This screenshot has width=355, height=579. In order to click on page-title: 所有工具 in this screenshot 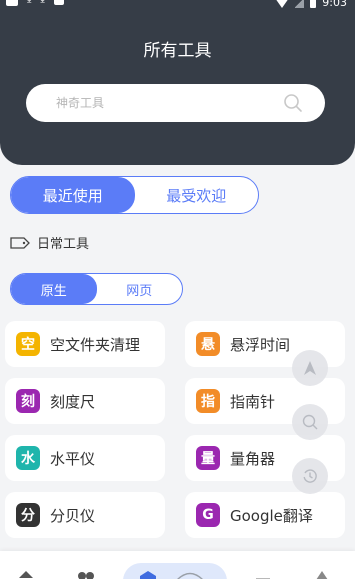, I will do `click(177, 51)`.